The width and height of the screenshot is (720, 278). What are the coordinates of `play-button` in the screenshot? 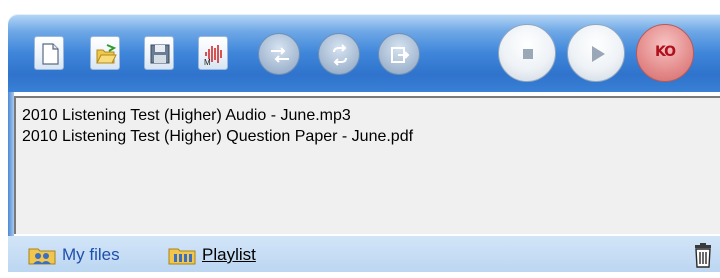 It's located at (596, 53).